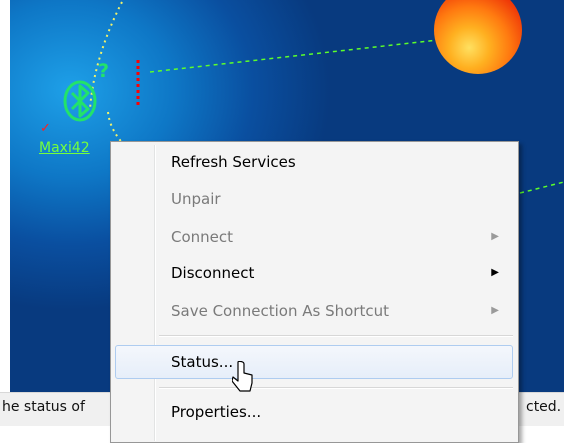 Image resolution: width=564 pixels, height=443 pixels. Describe the element at coordinates (314, 199) in the screenshot. I see `menu-item-unpair: Unpair` at that location.